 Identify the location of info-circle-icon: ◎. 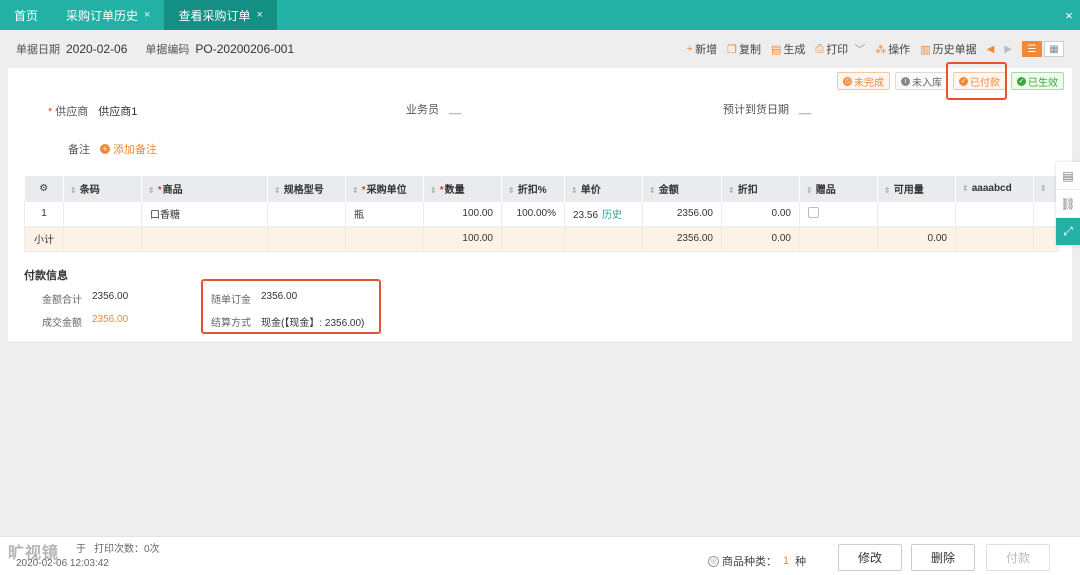
(713, 561).